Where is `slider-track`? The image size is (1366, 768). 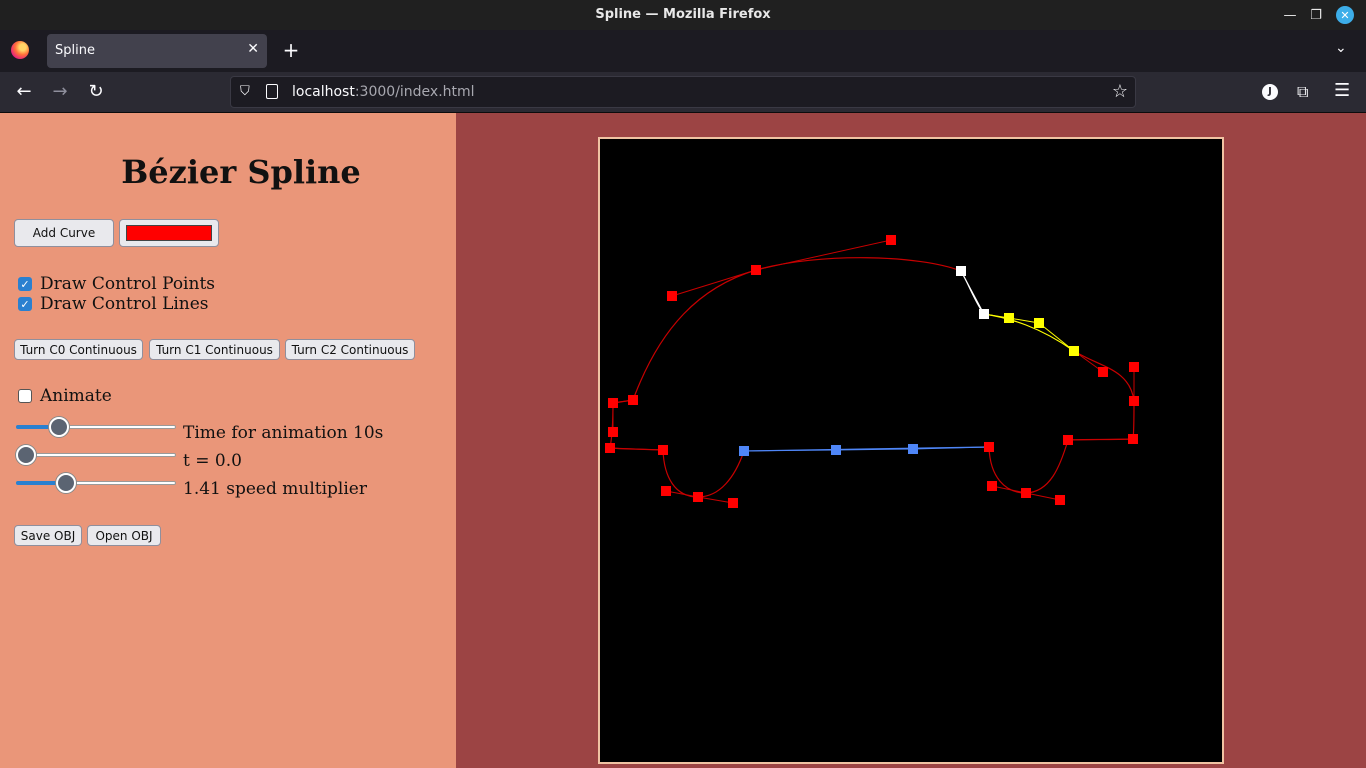 slider-track is located at coordinates (96, 455).